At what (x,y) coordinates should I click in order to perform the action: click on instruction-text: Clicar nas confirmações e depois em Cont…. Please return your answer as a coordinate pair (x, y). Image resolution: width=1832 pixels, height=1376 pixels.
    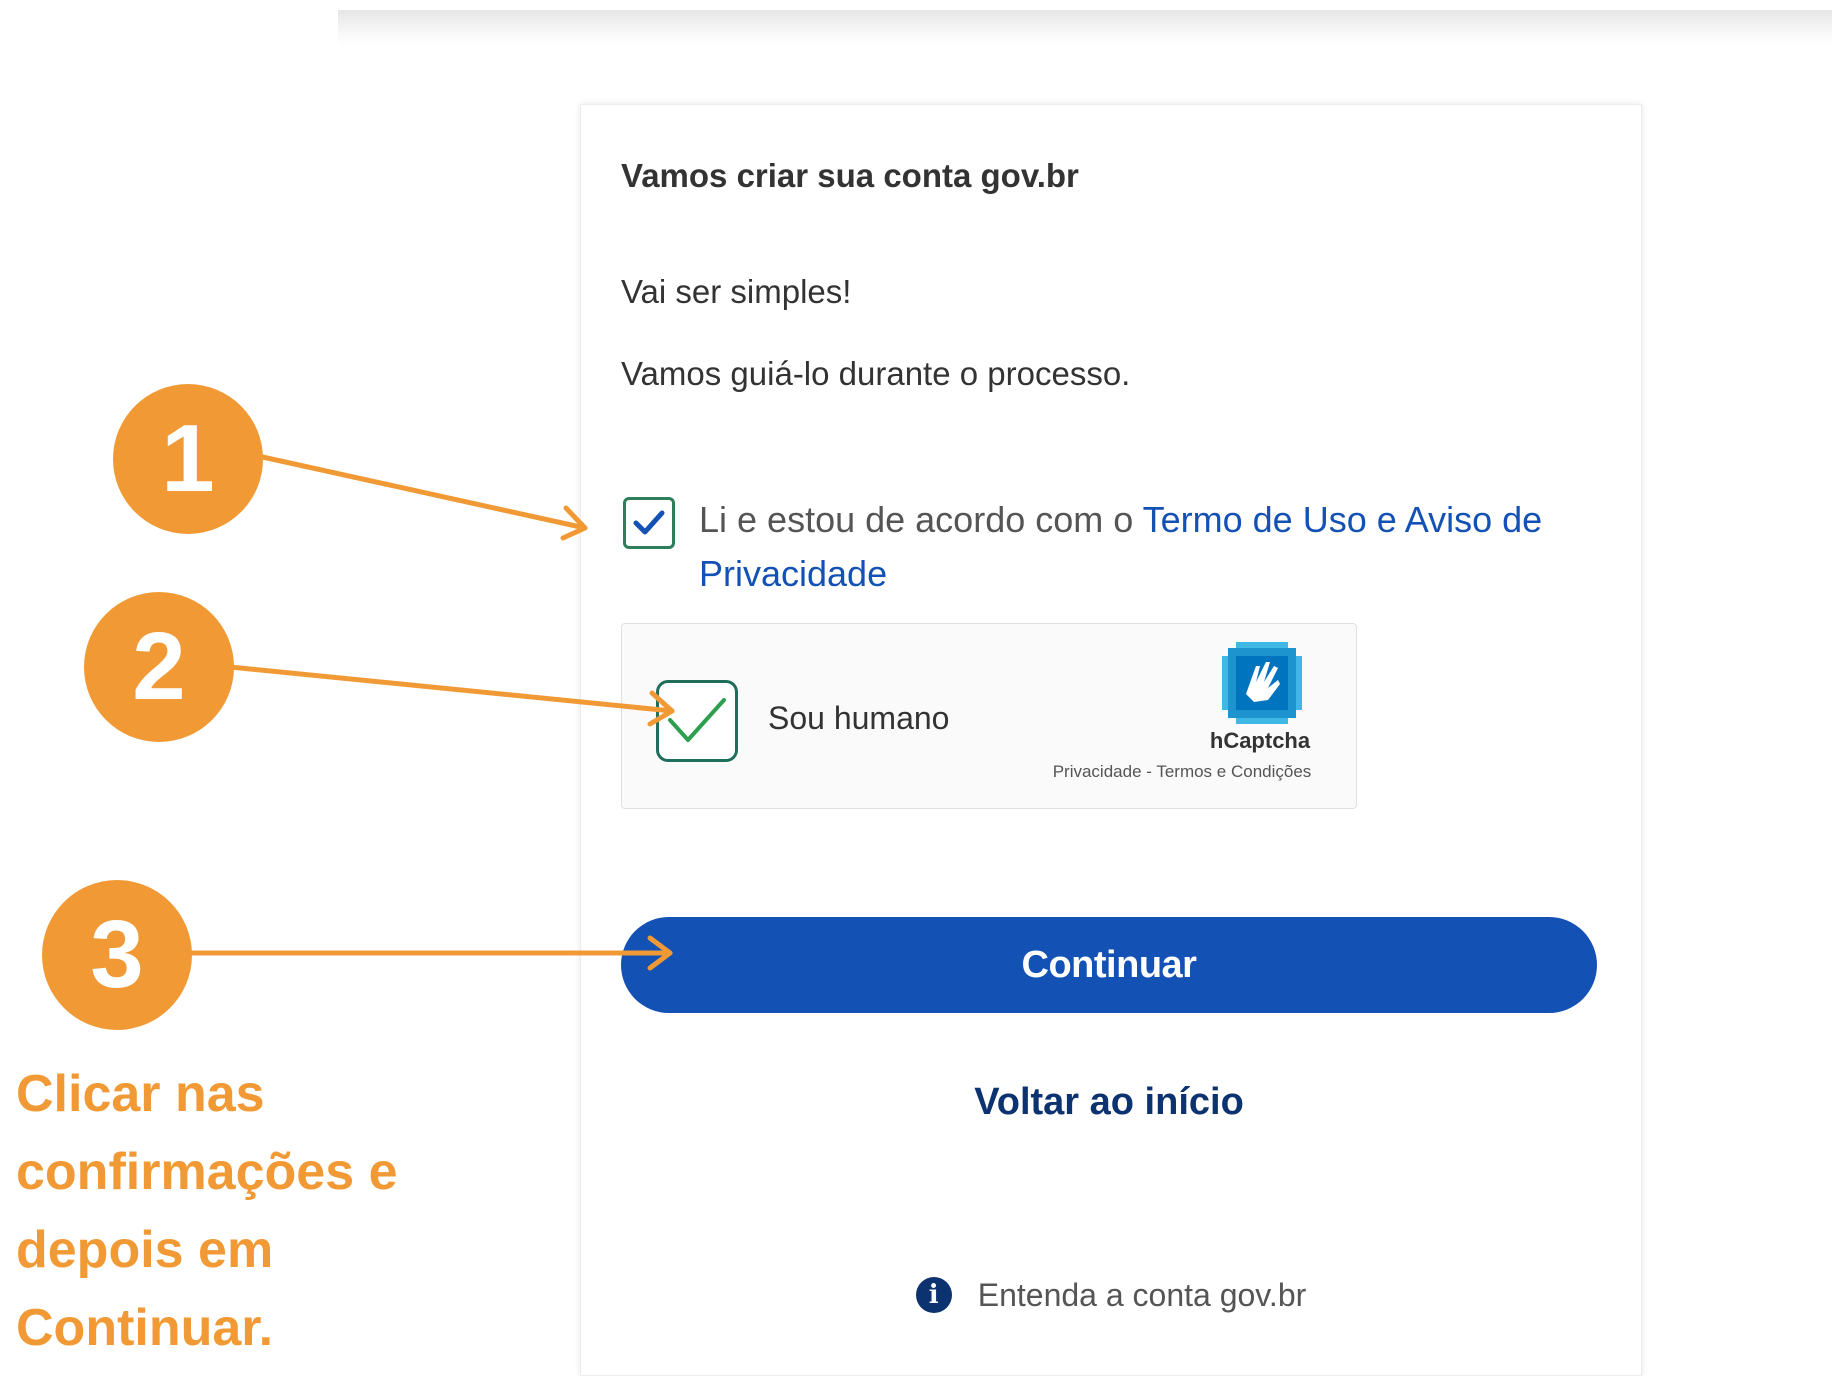
    Looking at the image, I should click on (236, 1211).